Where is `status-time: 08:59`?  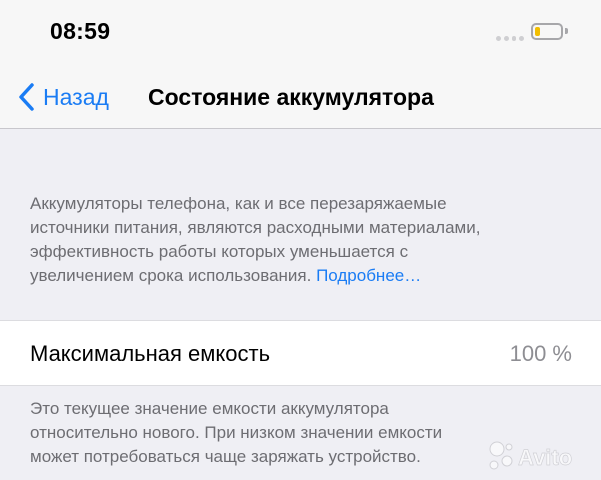 status-time: 08:59 is located at coordinates (80, 31).